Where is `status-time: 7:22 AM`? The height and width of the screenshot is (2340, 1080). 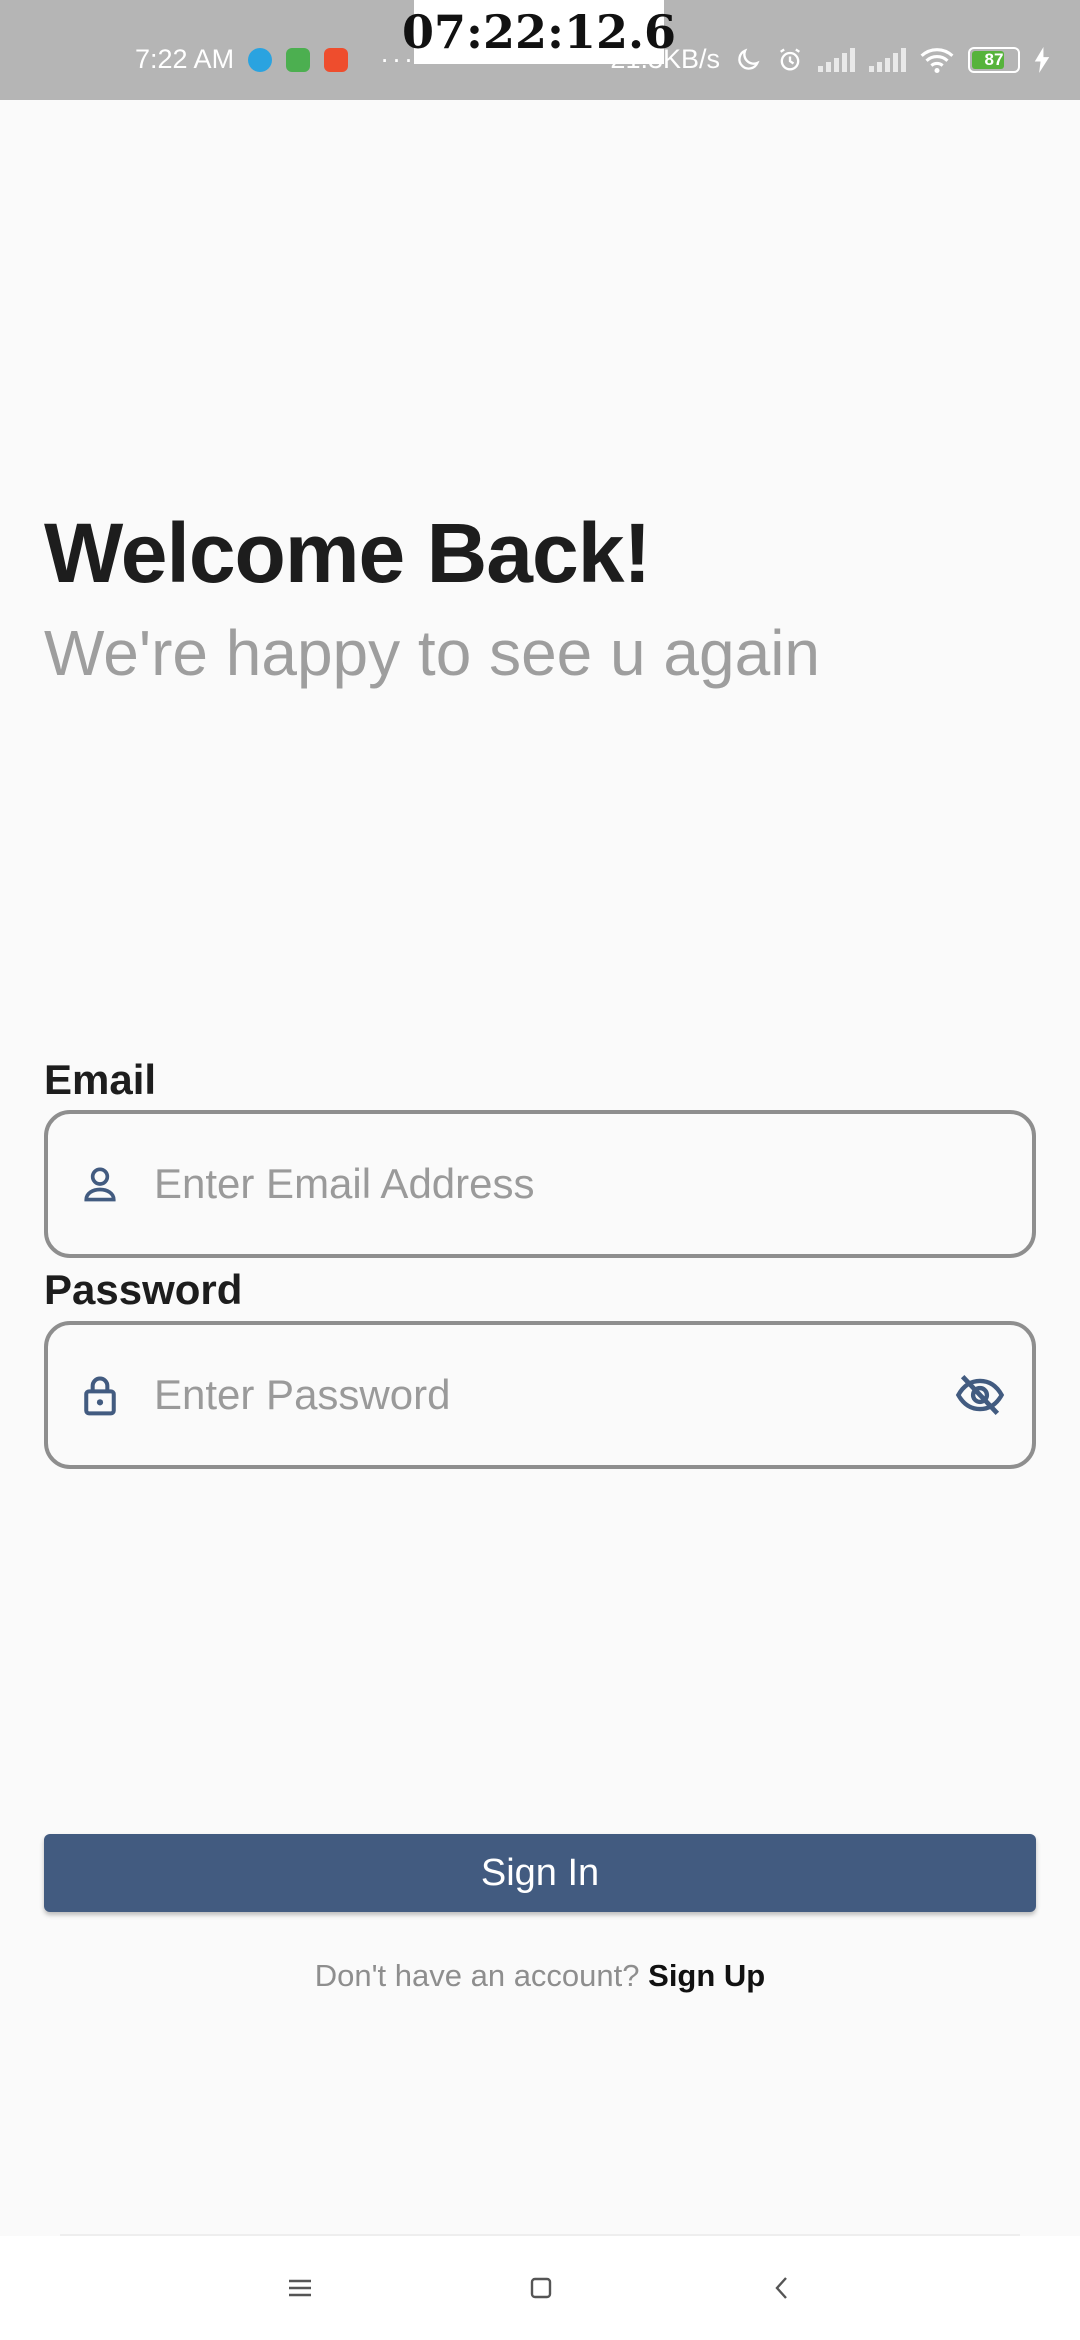 status-time: 7:22 AM is located at coordinates (185, 59).